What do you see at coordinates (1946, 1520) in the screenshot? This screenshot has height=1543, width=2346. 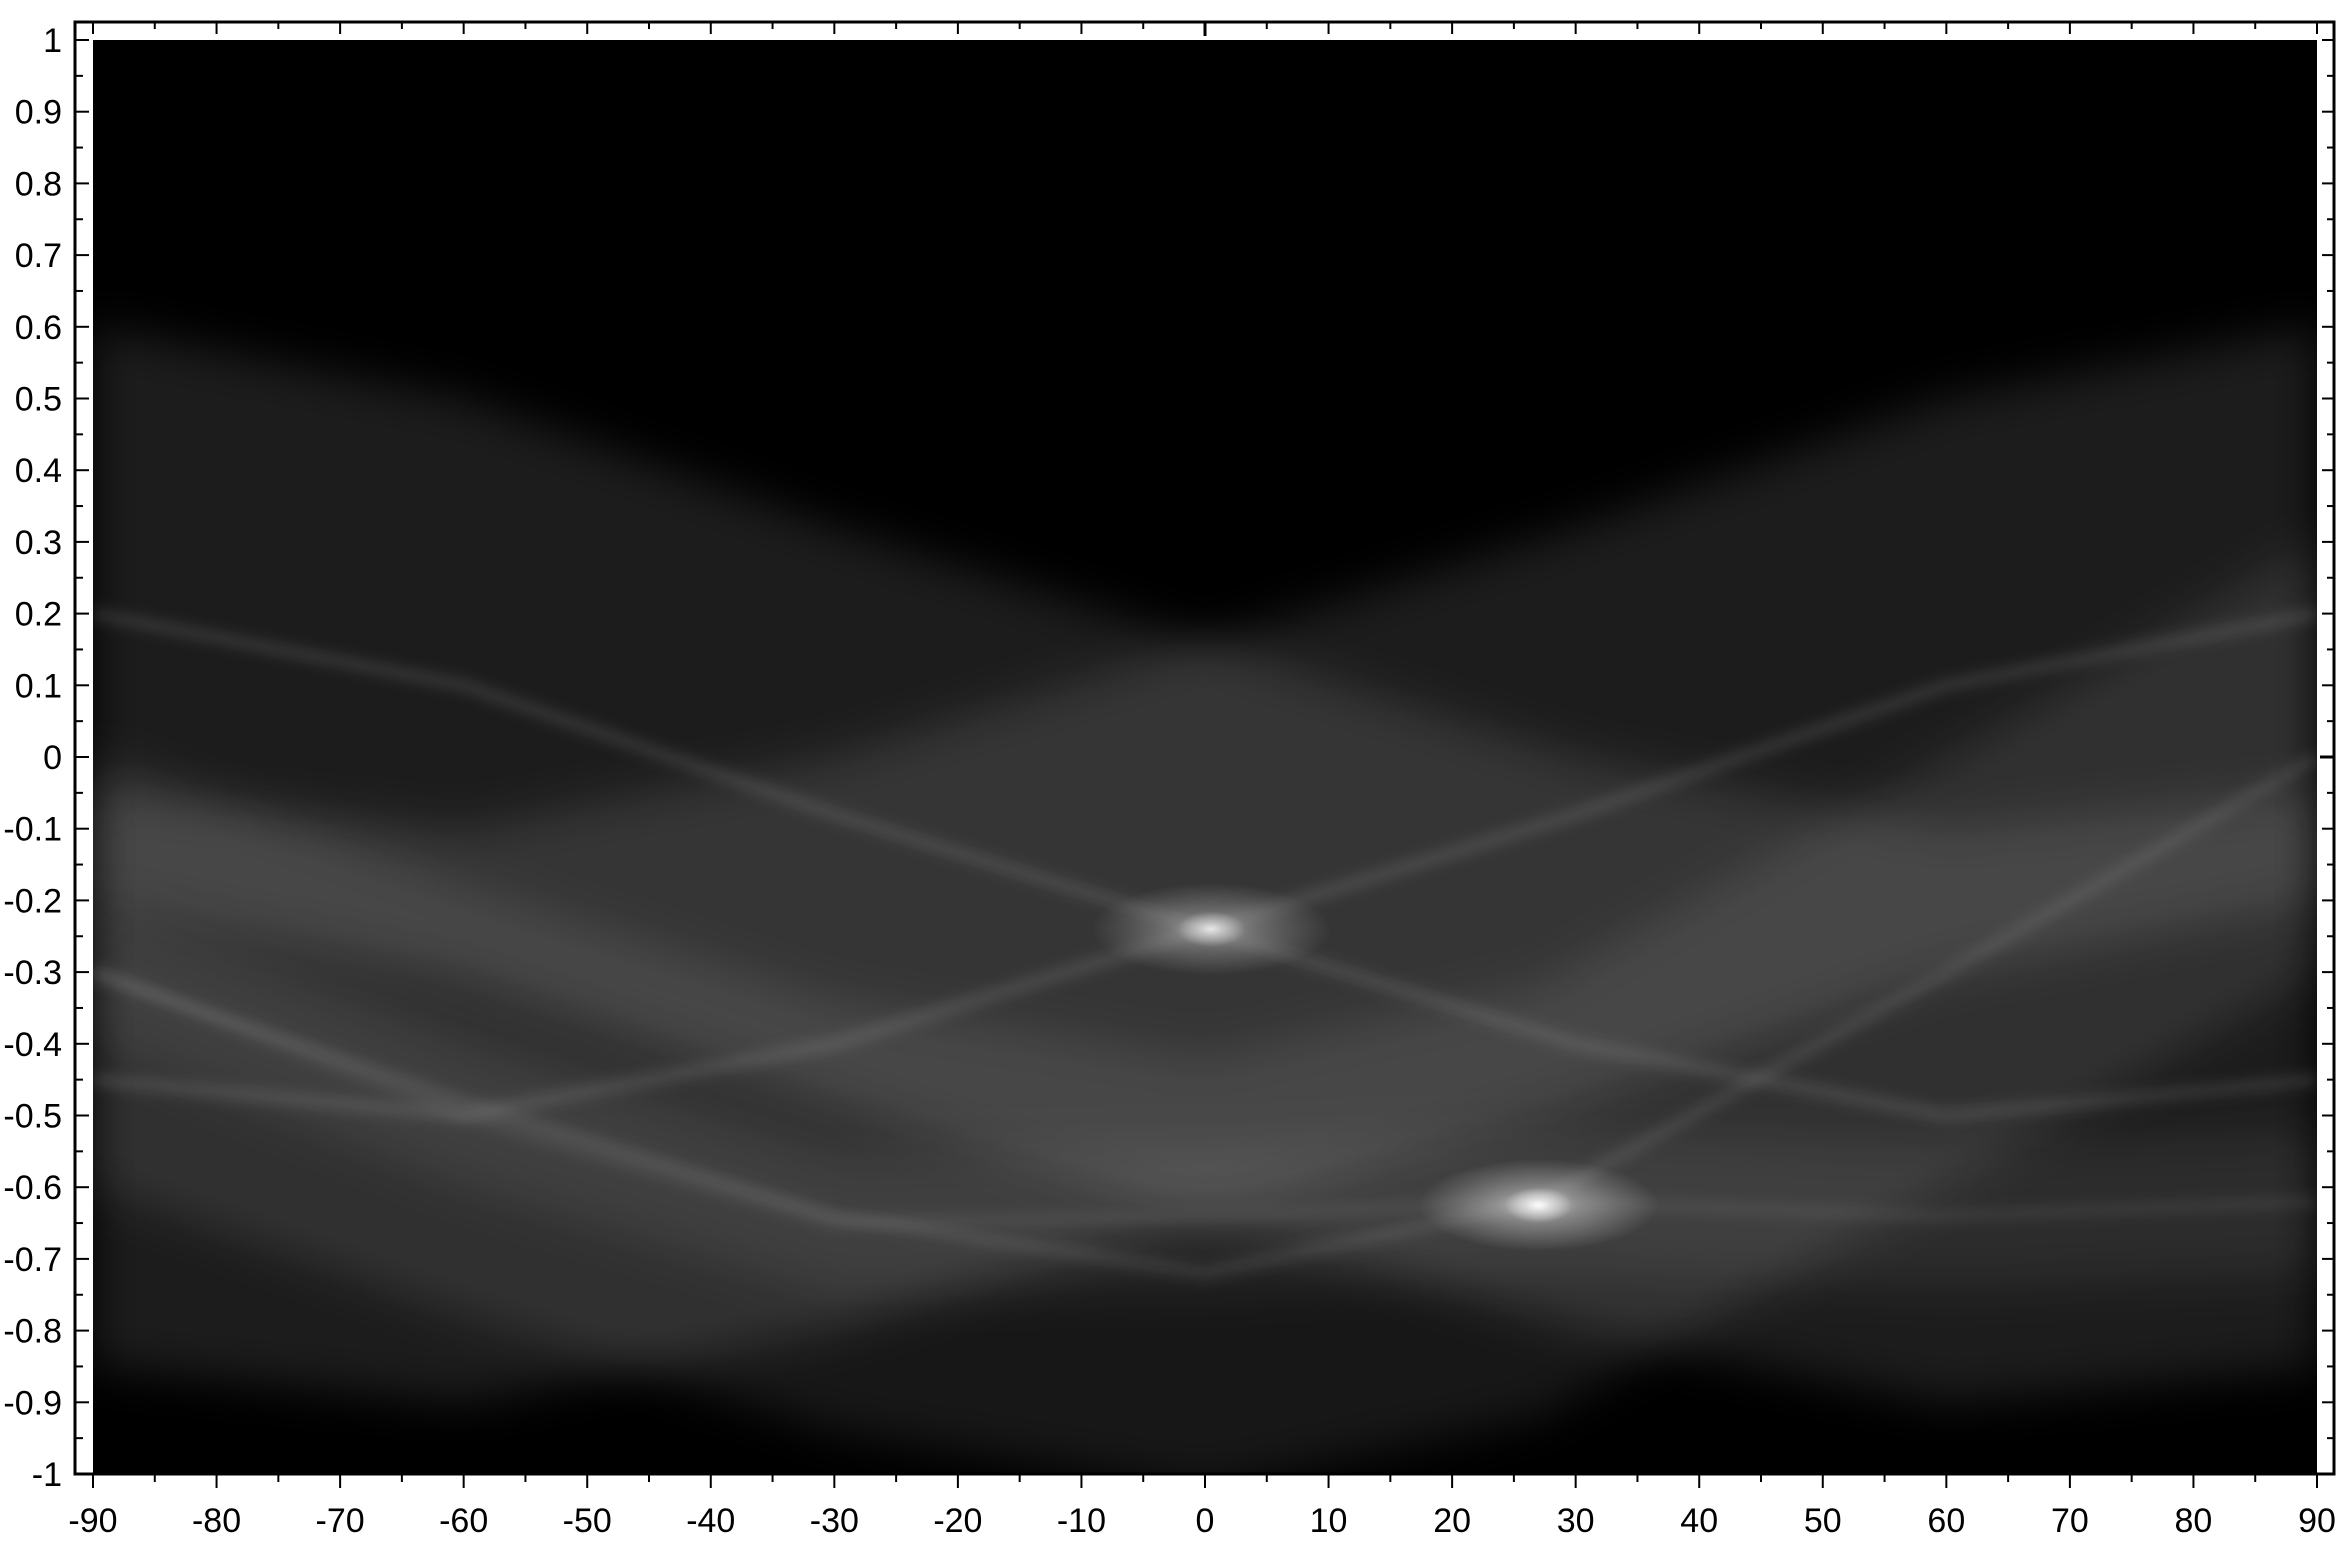 I see `x-tick-label: 60` at bounding box center [1946, 1520].